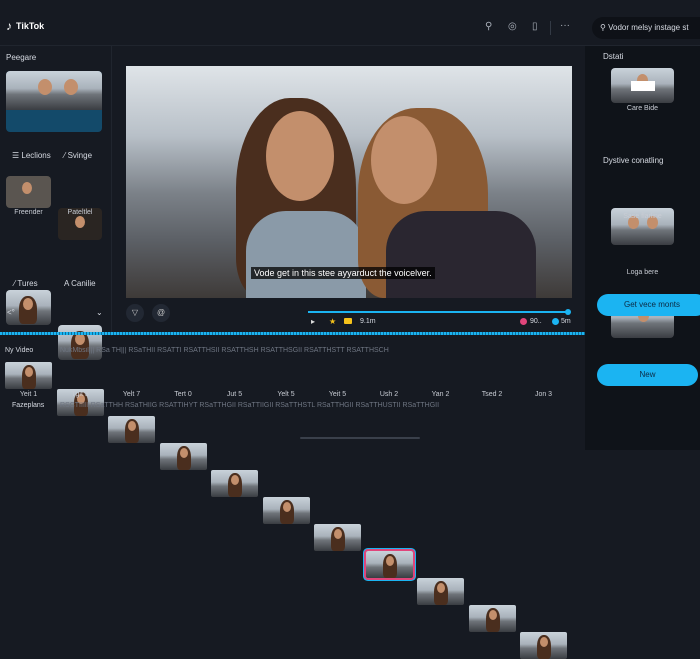 The height and width of the screenshot is (659, 700). What do you see at coordinates (21, 57) in the screenshot?
I see `section-title: Peegare` at bounding box center [21, 57].